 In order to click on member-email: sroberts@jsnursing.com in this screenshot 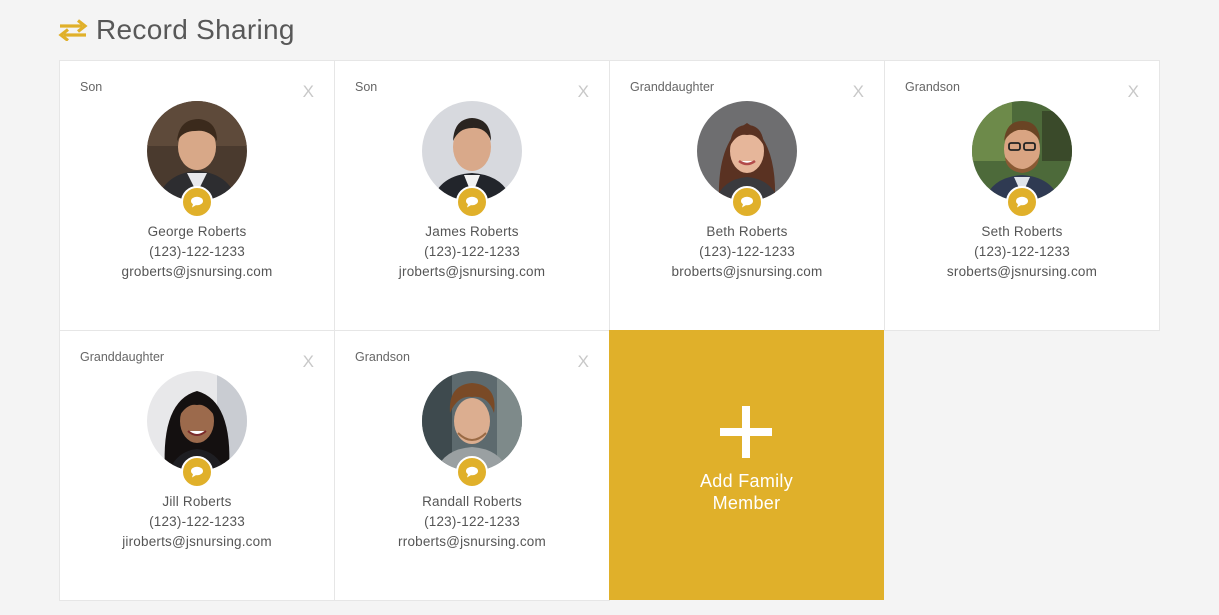, I will do `click(1022, 271)`.